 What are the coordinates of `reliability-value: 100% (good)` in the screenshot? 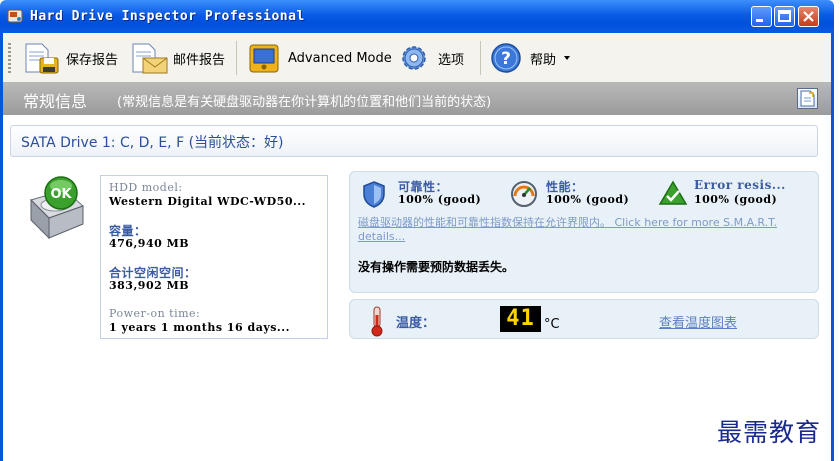 It's located at (440, 199).